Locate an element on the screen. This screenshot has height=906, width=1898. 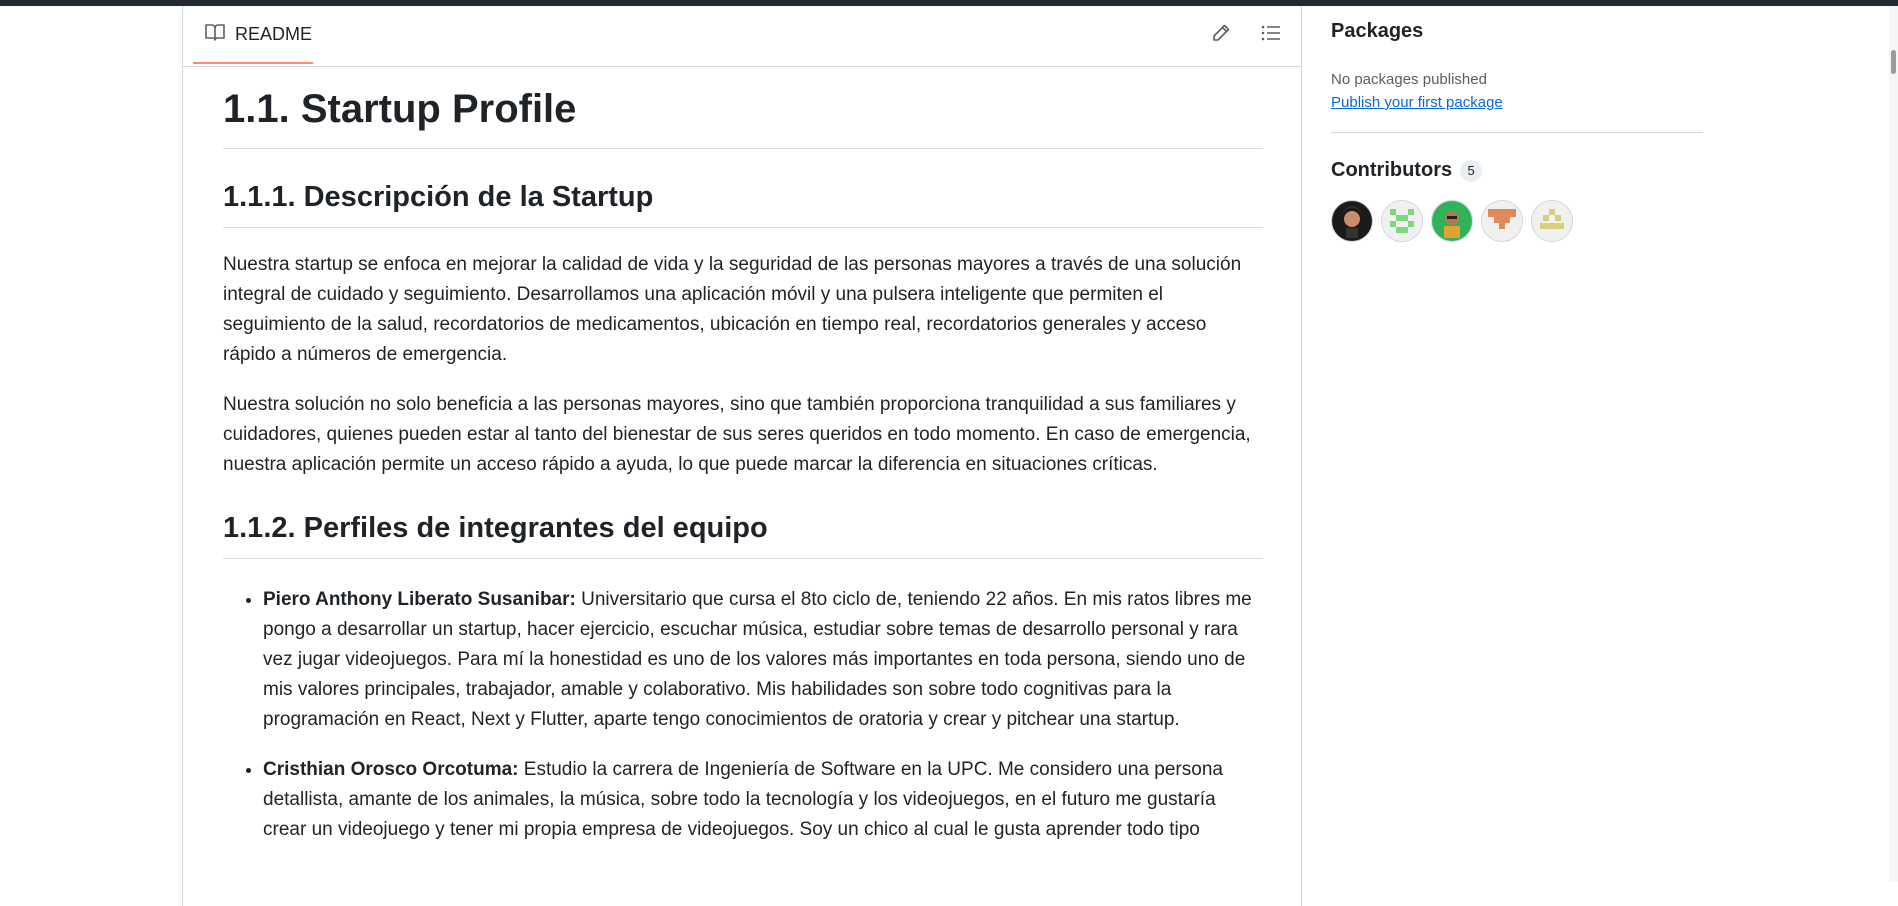
list-unordered-icon is located at coordinates (1271, 35).